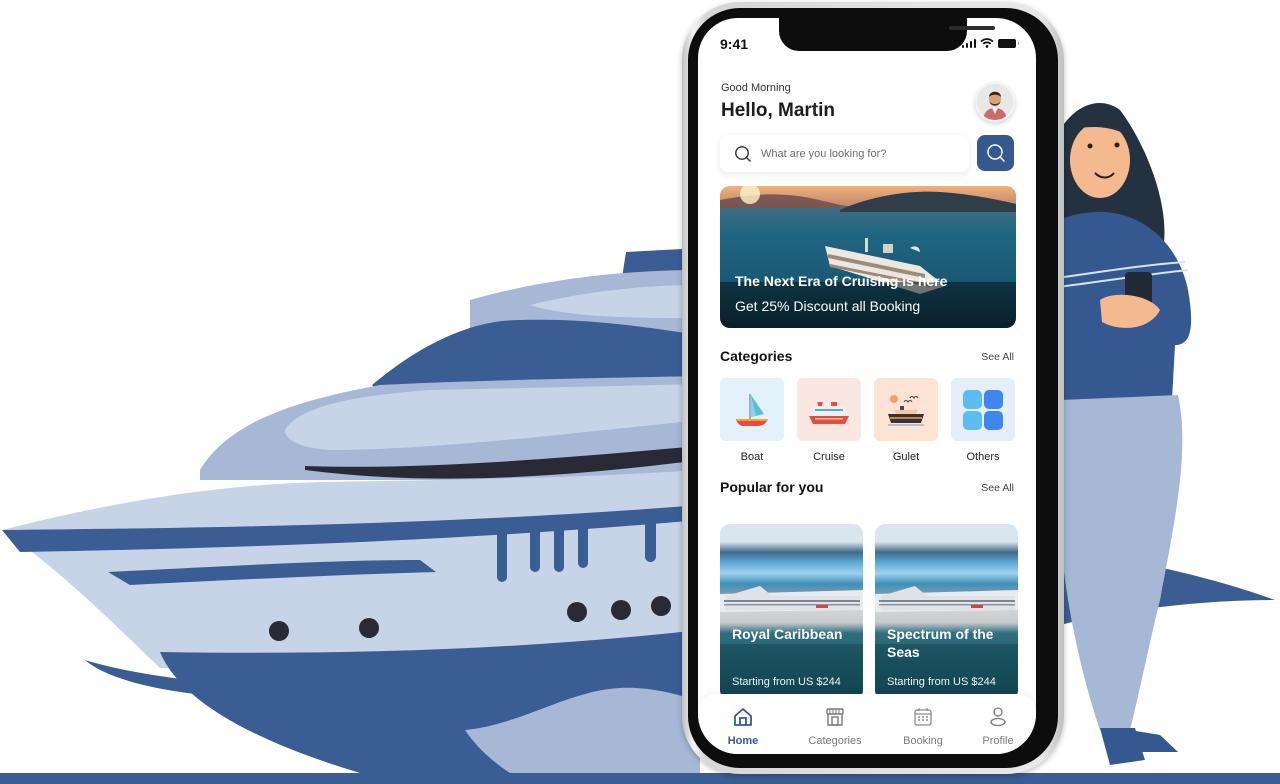 The width and height of the screenshot is (1280, 784). What do you see at coordinates (983, 457) in the screenshot?
I see `category-label: Others` at bounding box center [983, 457].